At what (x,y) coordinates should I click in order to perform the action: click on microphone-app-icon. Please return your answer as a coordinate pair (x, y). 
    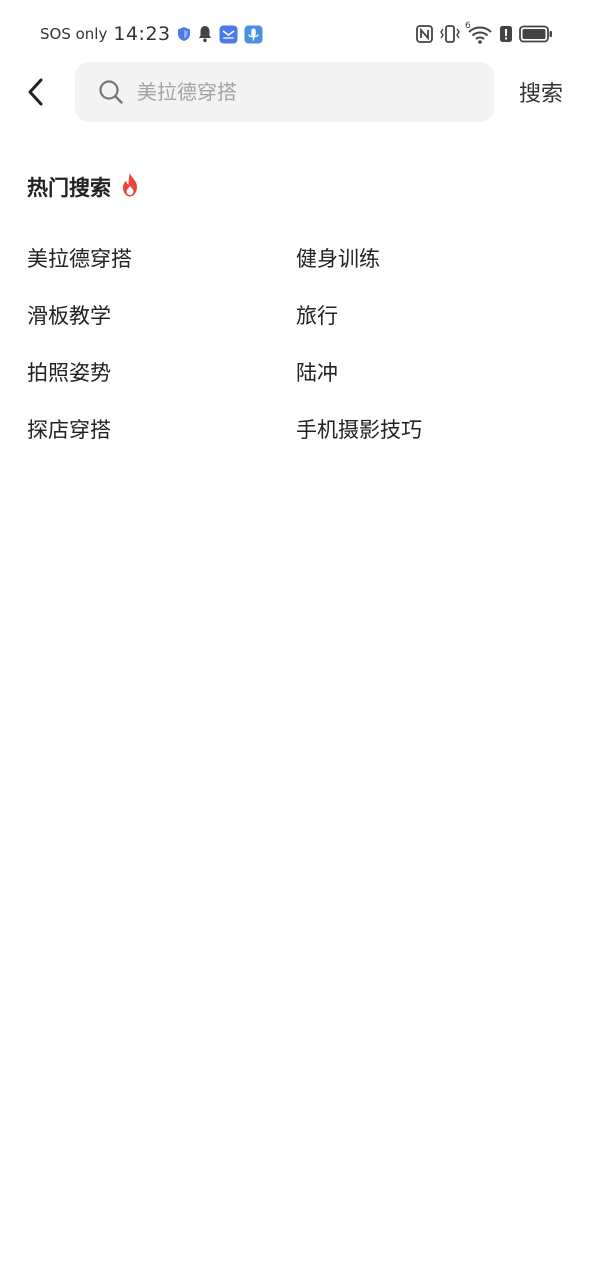
    Looking at the image, I should click on (253, 34).